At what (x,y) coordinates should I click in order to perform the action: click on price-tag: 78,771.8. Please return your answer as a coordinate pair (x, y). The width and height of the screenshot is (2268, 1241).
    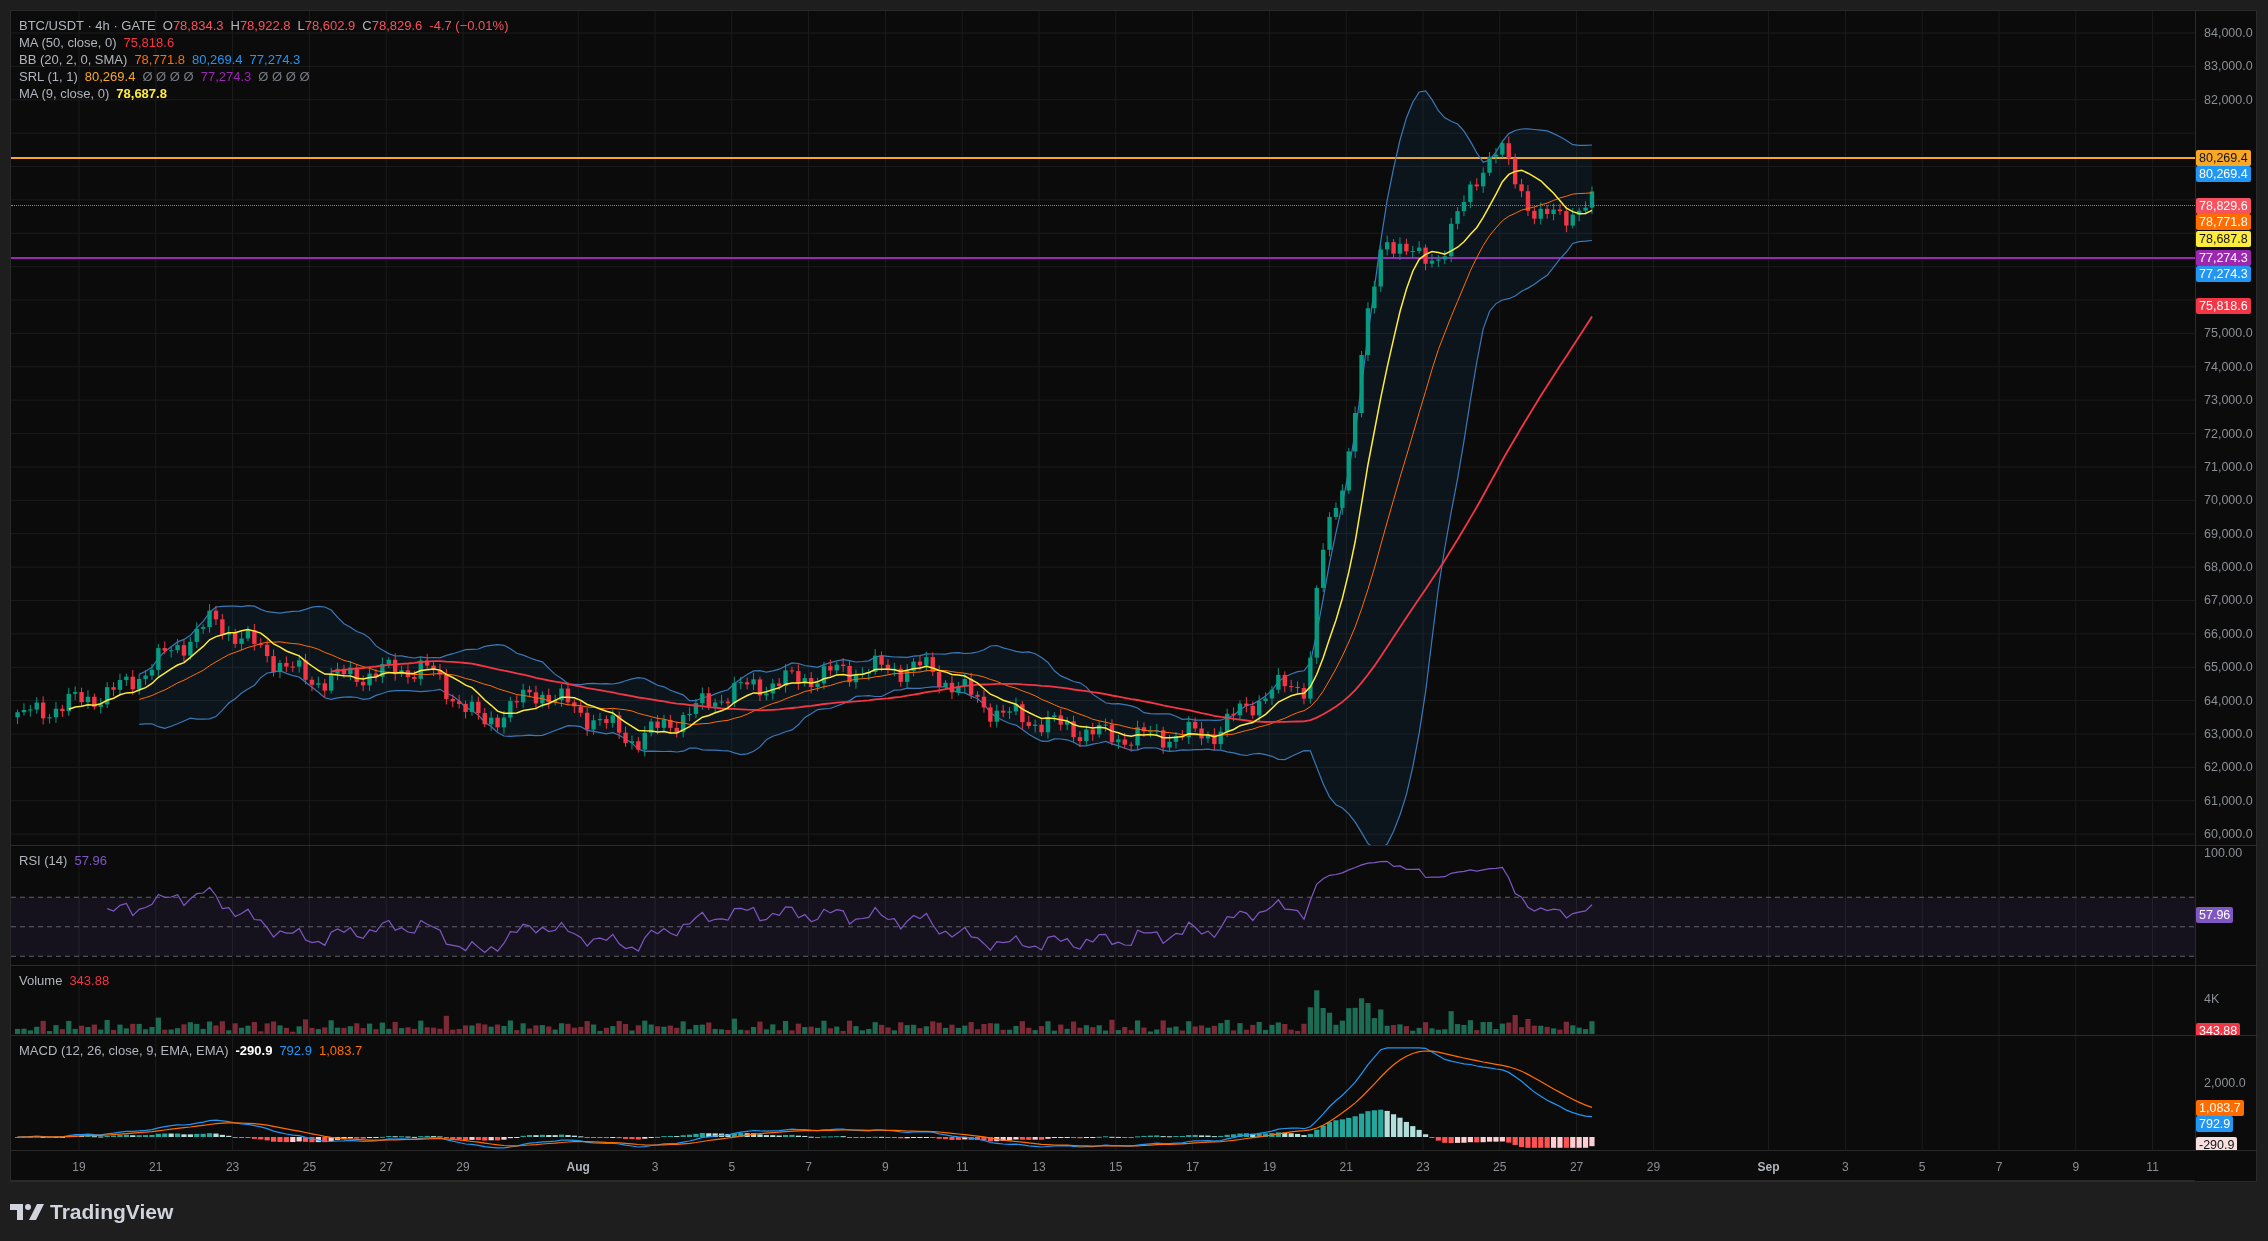
    Looking at the image, I should click on (2223, 222).